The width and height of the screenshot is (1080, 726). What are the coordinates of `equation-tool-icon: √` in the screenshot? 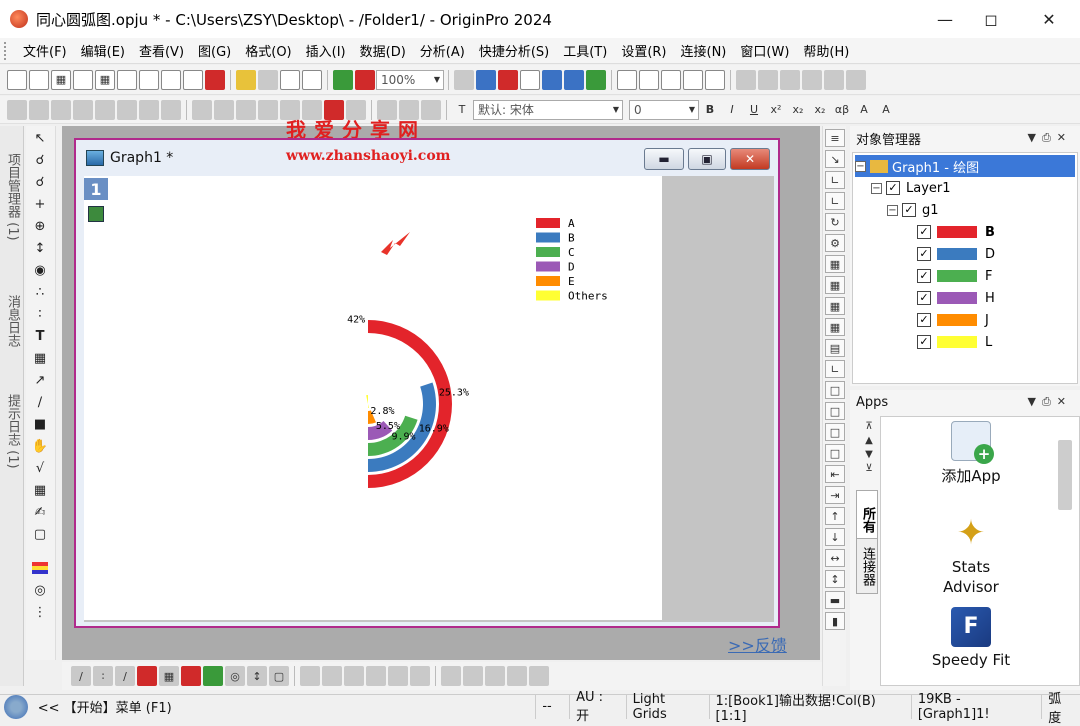 It's located at (40, 468).